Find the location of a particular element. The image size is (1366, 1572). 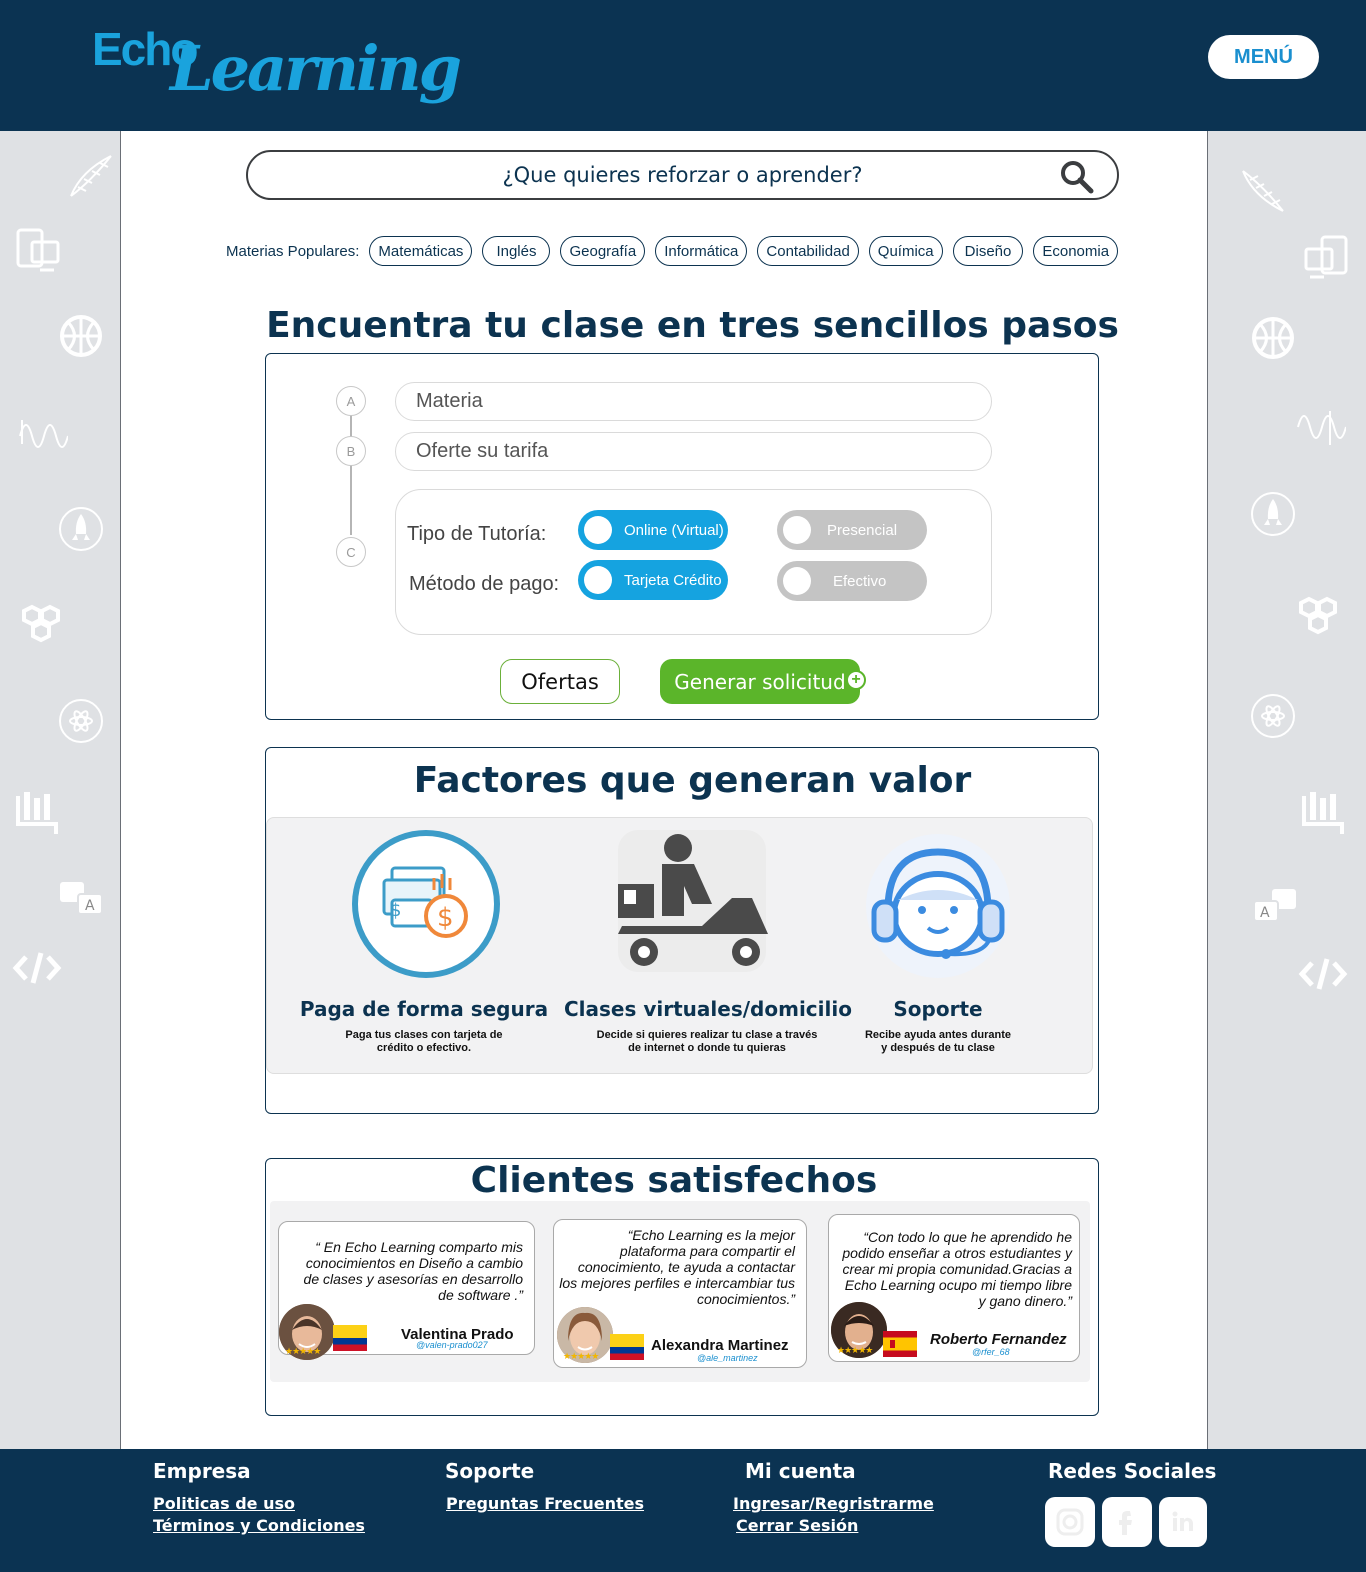

search-bar: ¿Que quieres reforzar o aprender? is located at coordinates (682, 175).